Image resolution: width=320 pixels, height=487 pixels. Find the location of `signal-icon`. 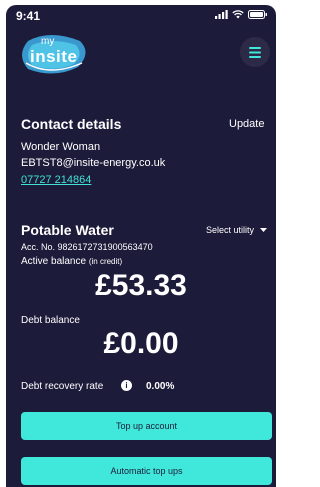

signal-icon is located at coordinates (221, 14).